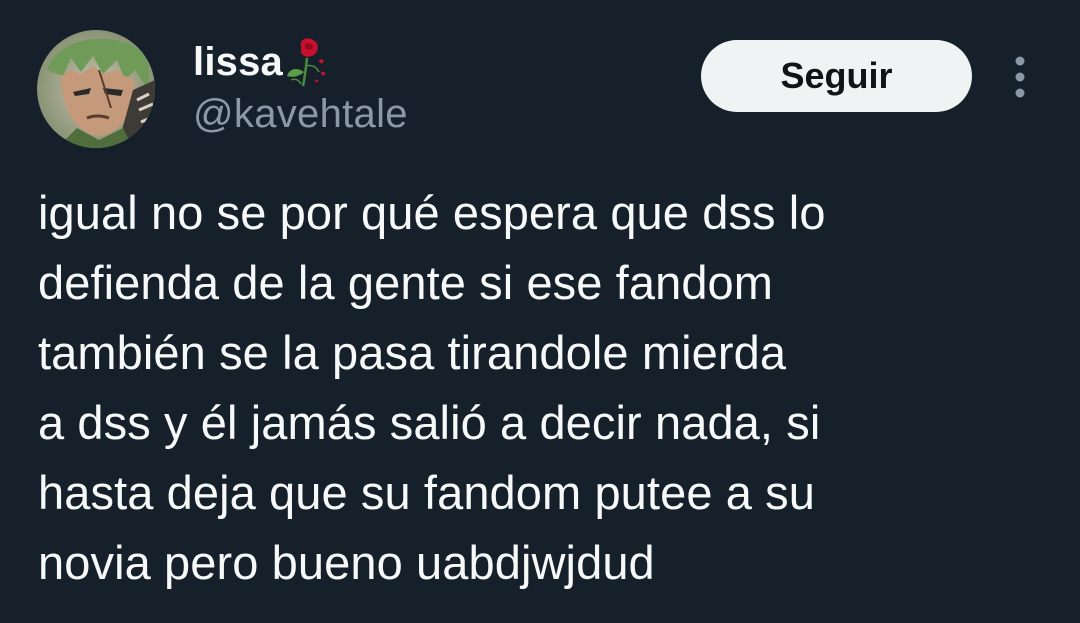 This screenshot has height=623, width=1080. I want to click on display-name: lissa, so click(238, 62).